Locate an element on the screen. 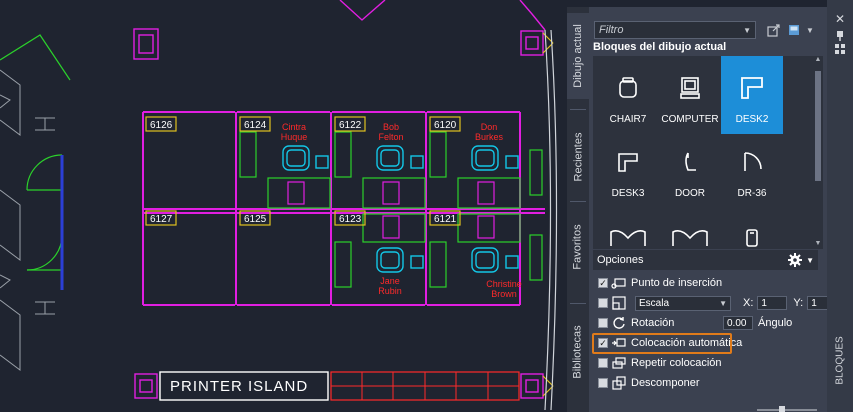 This screenshot has height=412, width=853. scroll-up-icon: ▲ is located at coordinates (818, 59).